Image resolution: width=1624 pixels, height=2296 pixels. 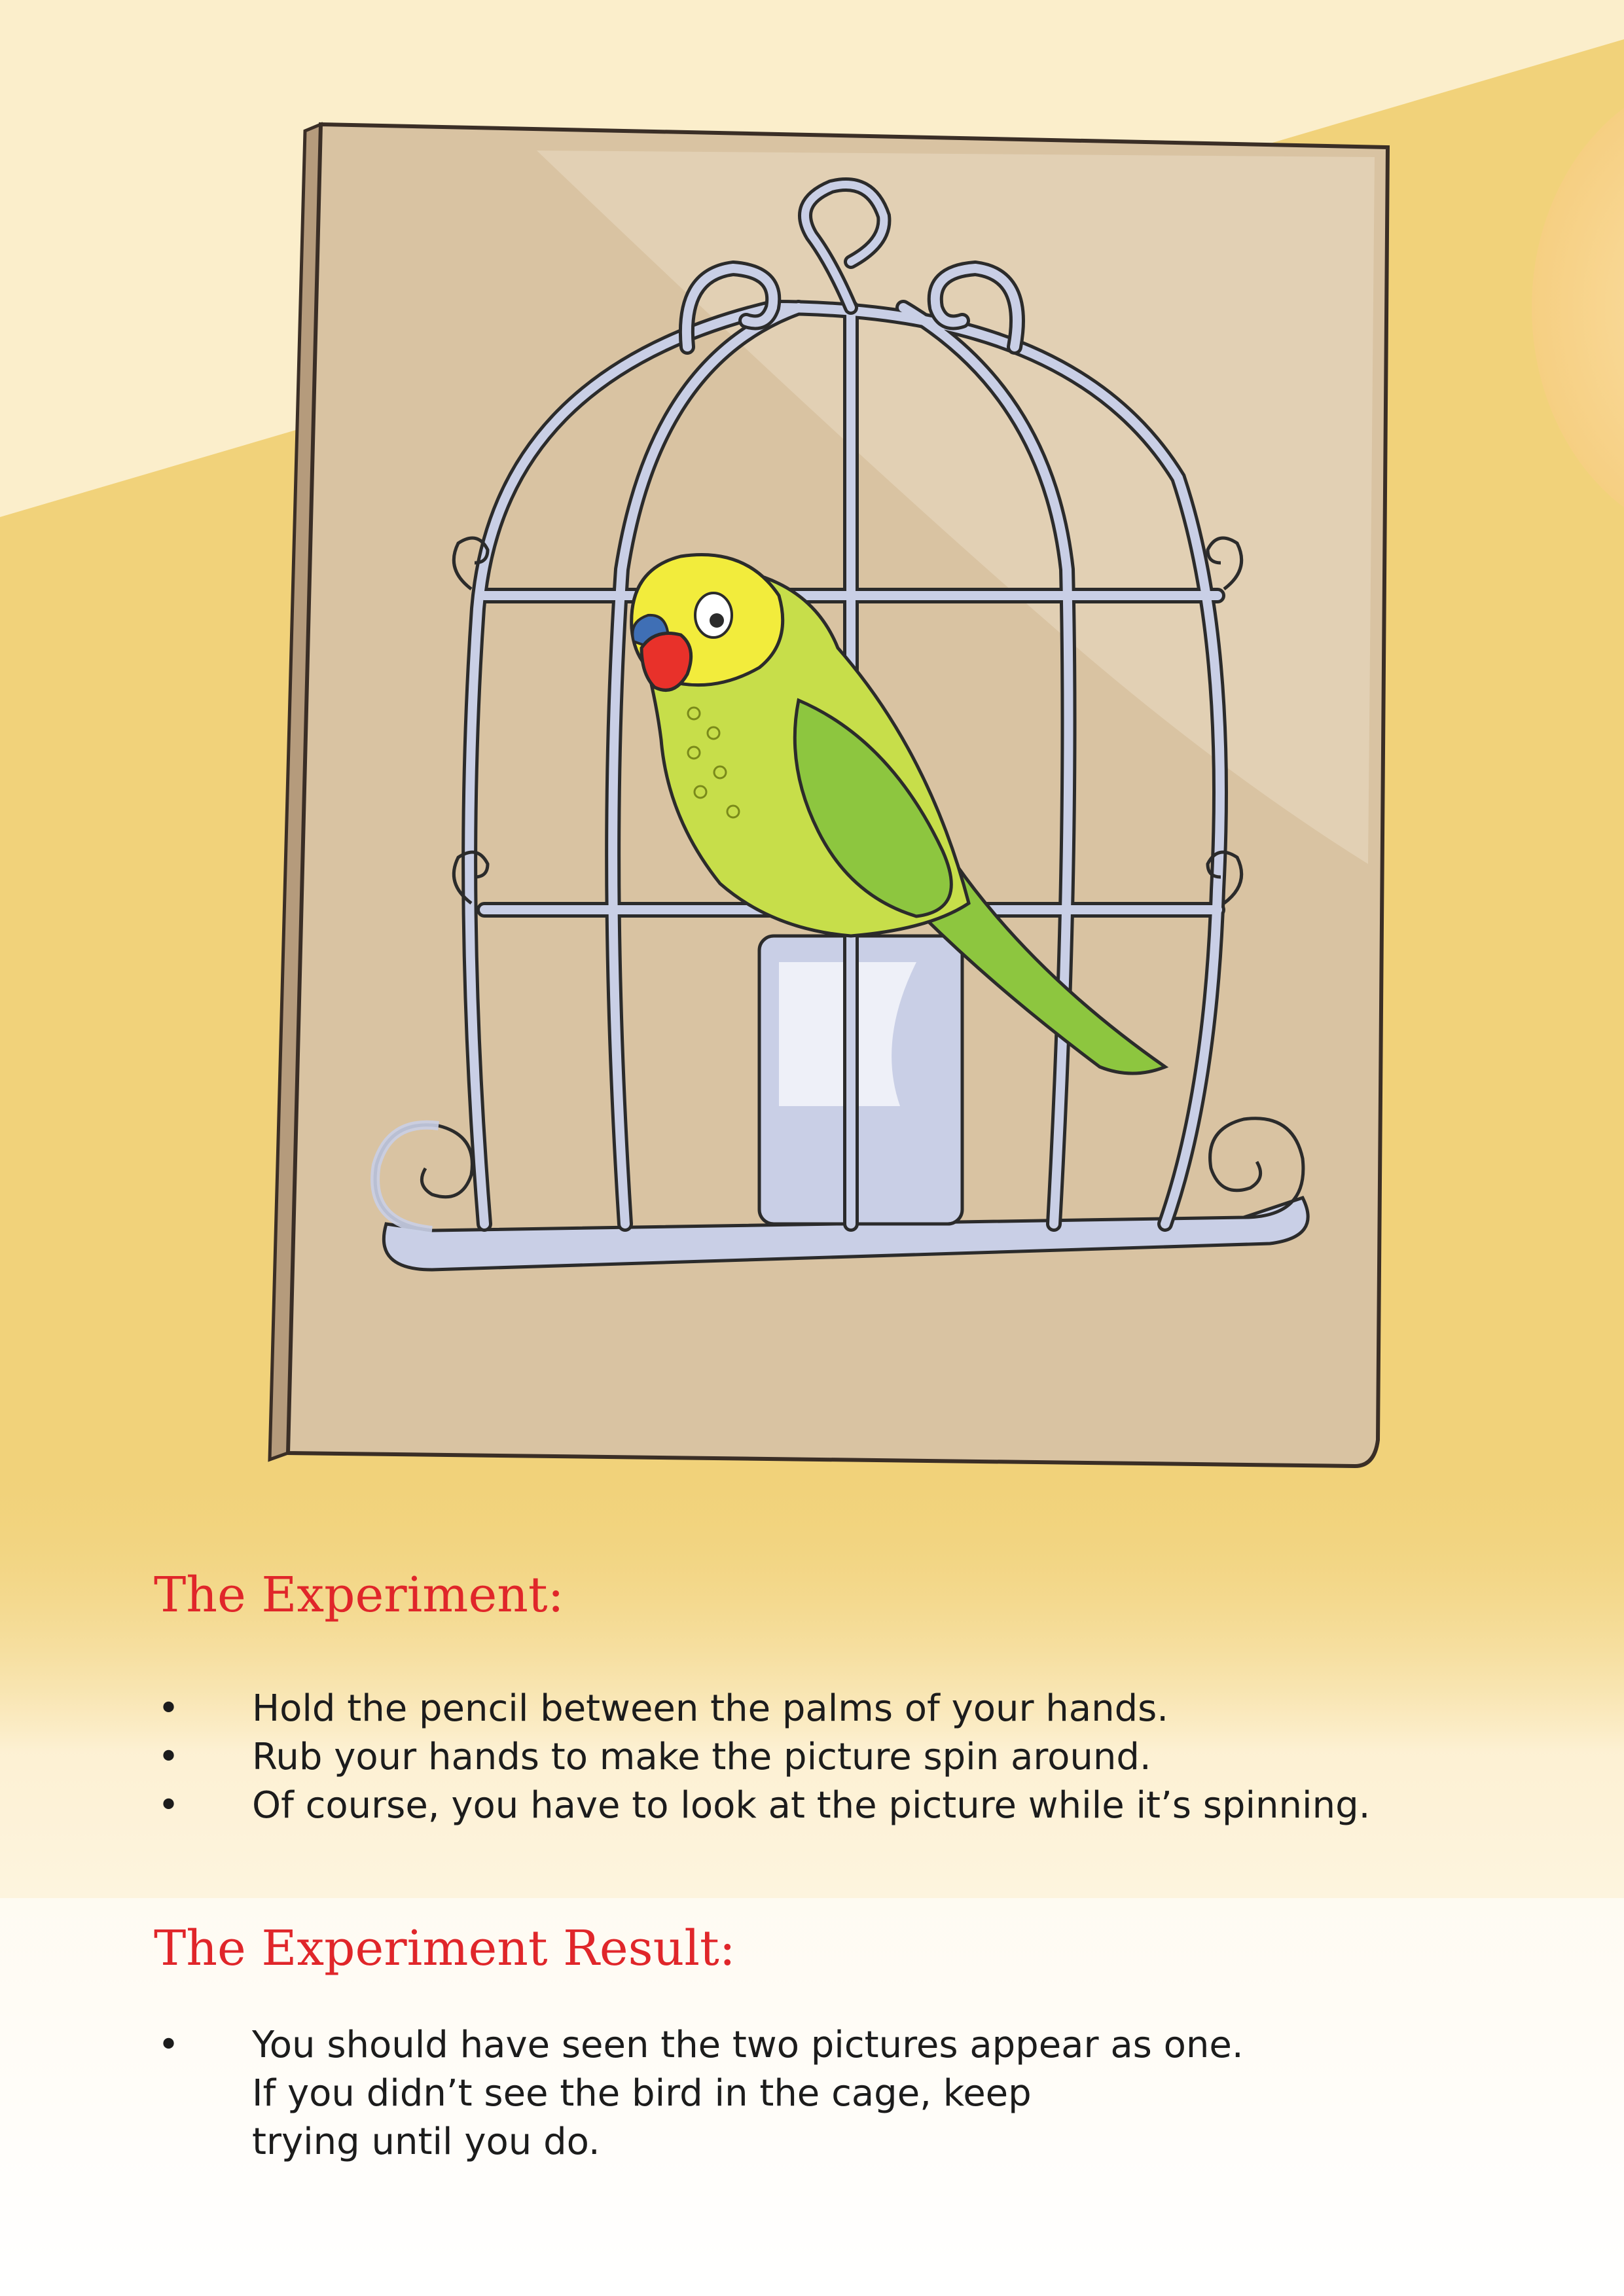 I want to click on result-line-3: trying until you do., so click(x=426, y=2142).